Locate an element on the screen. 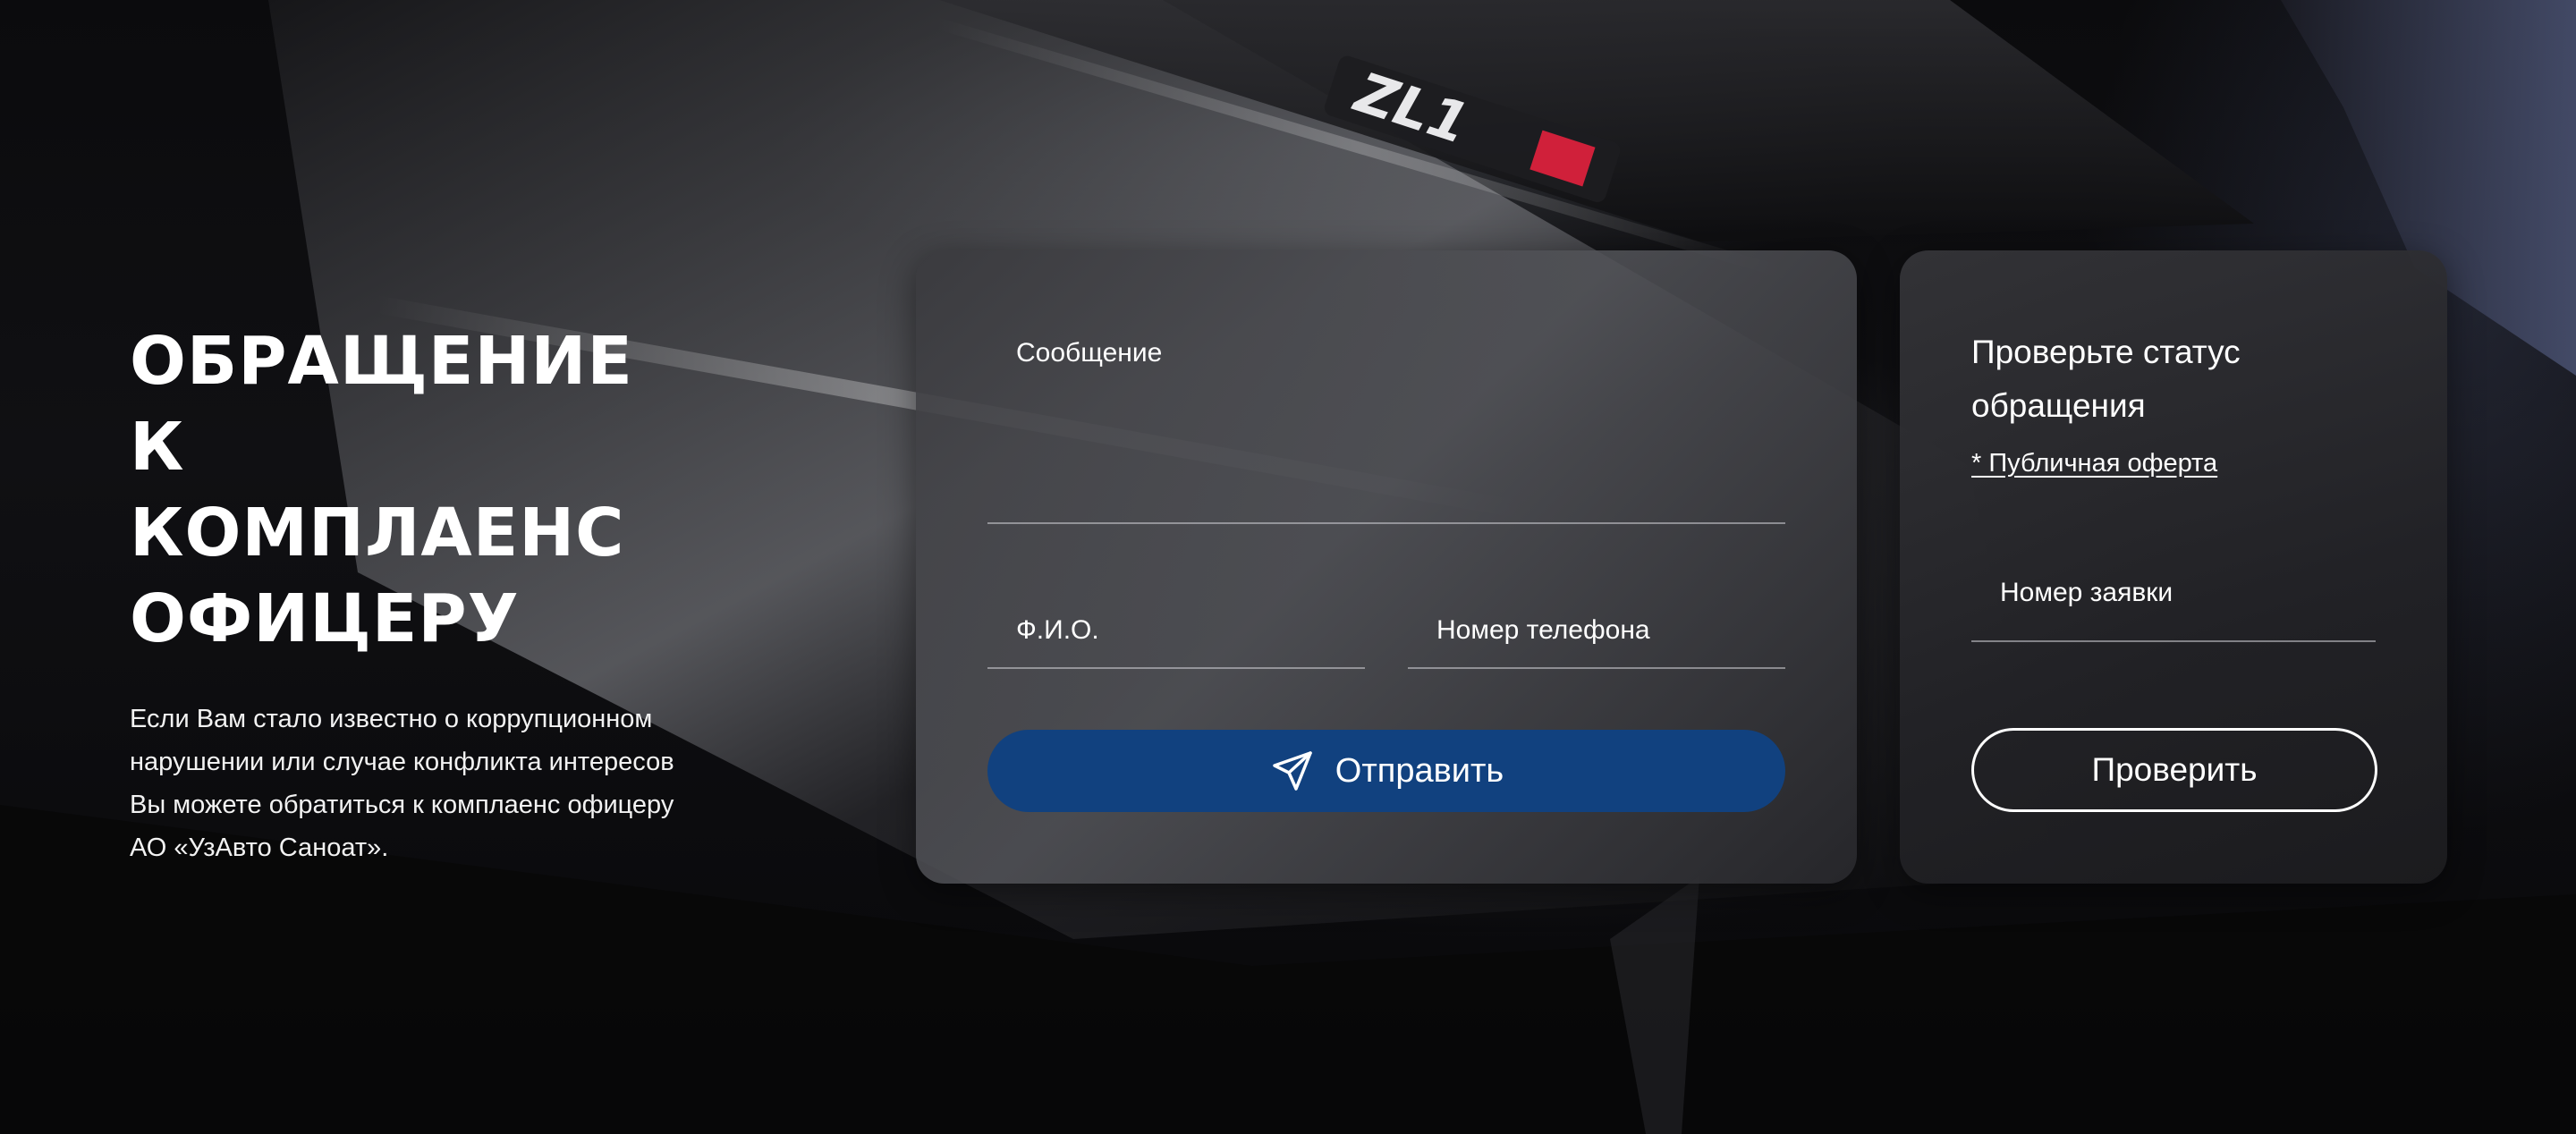 The image size is (2576, 1134). check-button-label: Проверить is located at coordinates (2174, 769).